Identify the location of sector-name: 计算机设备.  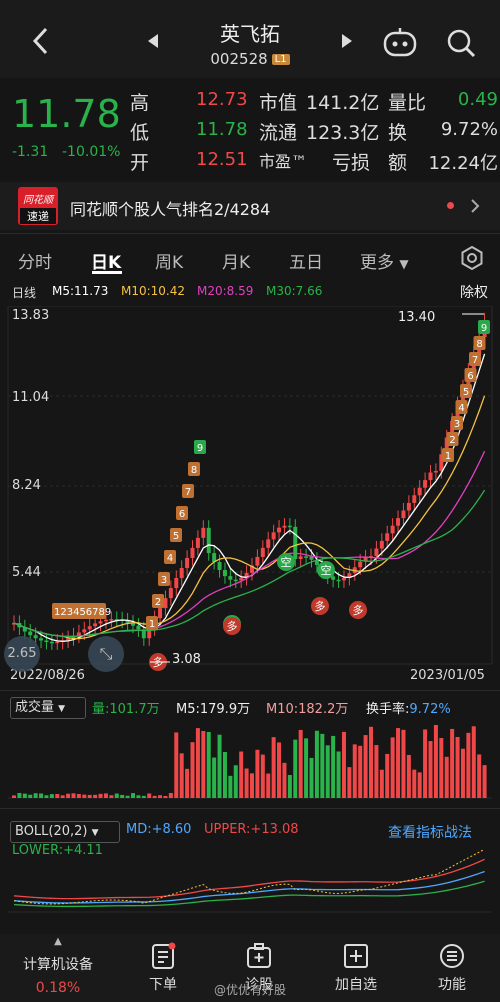
(58, 964).